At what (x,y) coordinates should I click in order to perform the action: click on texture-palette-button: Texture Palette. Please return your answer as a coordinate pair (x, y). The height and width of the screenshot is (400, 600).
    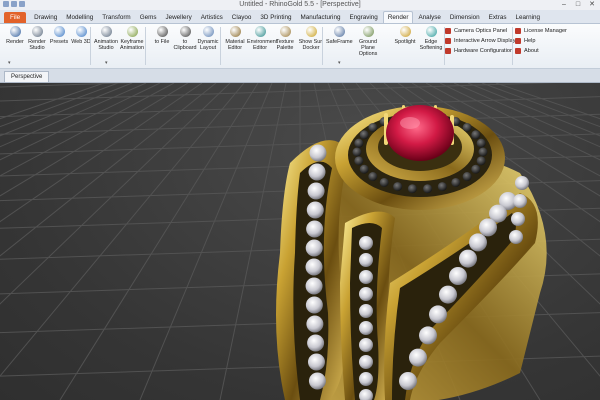
    Looking at the image, I should click on (285, 38).